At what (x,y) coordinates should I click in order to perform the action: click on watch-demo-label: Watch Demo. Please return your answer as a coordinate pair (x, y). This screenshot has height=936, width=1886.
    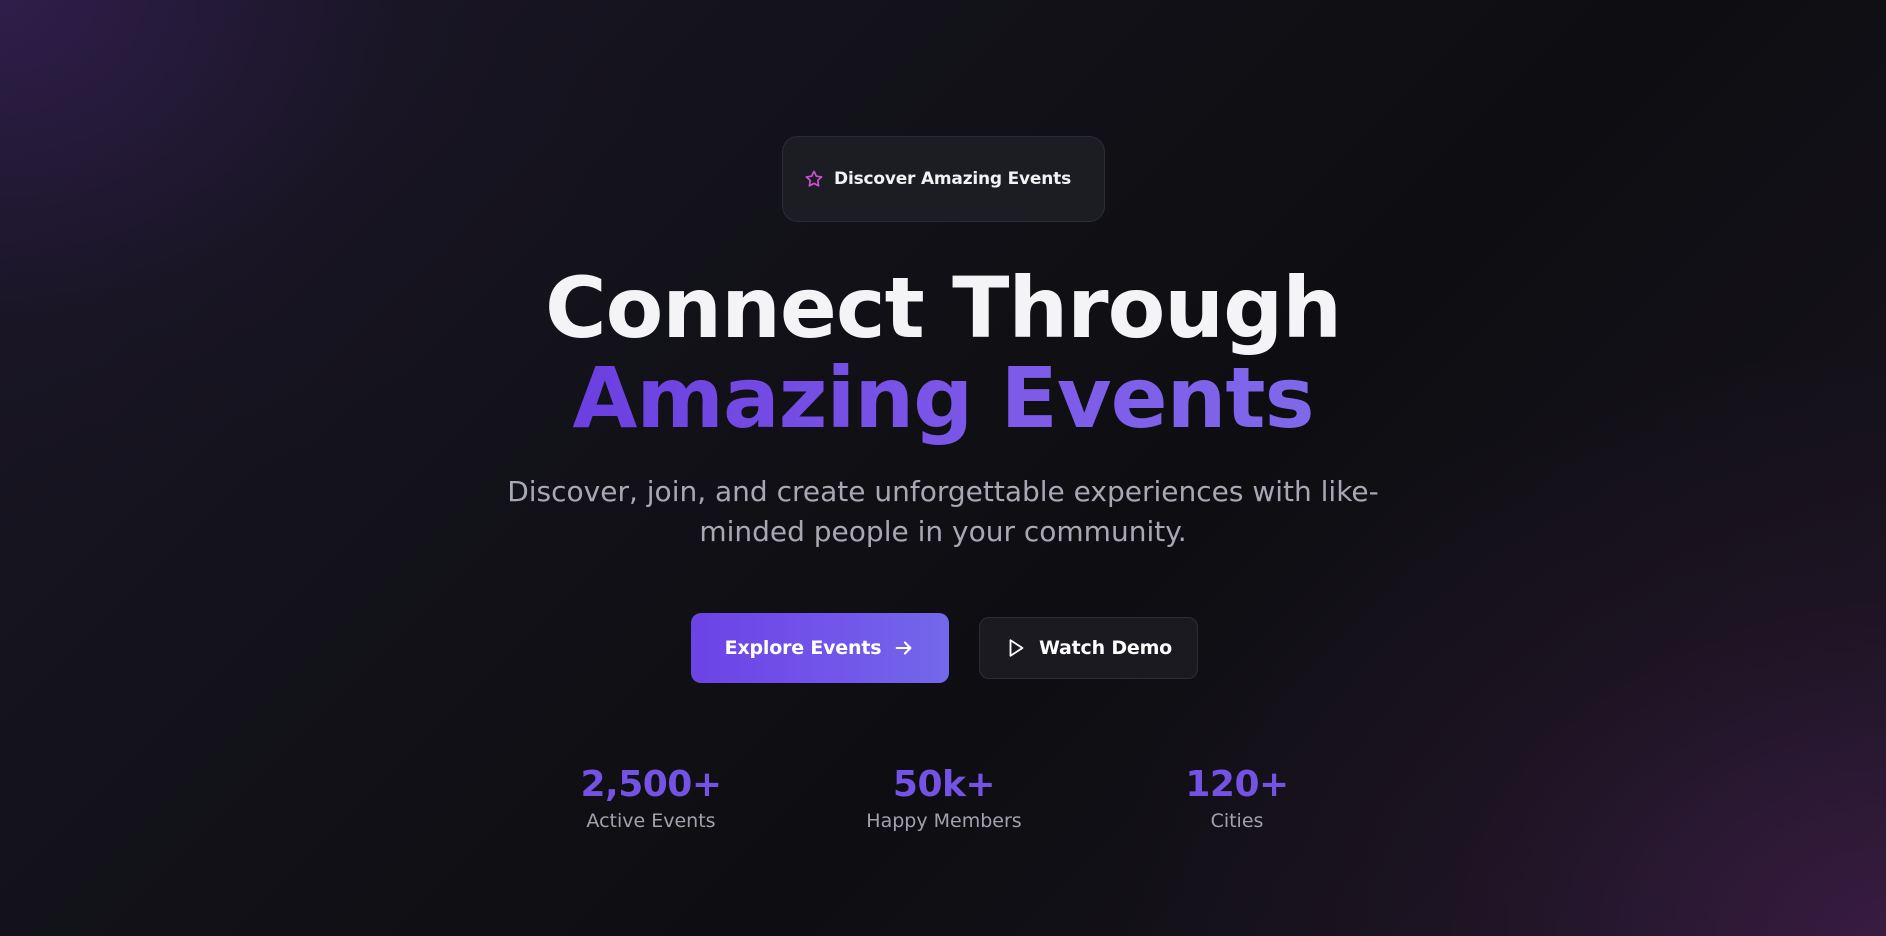
    Looking at the image, I should click on (1105, 648).